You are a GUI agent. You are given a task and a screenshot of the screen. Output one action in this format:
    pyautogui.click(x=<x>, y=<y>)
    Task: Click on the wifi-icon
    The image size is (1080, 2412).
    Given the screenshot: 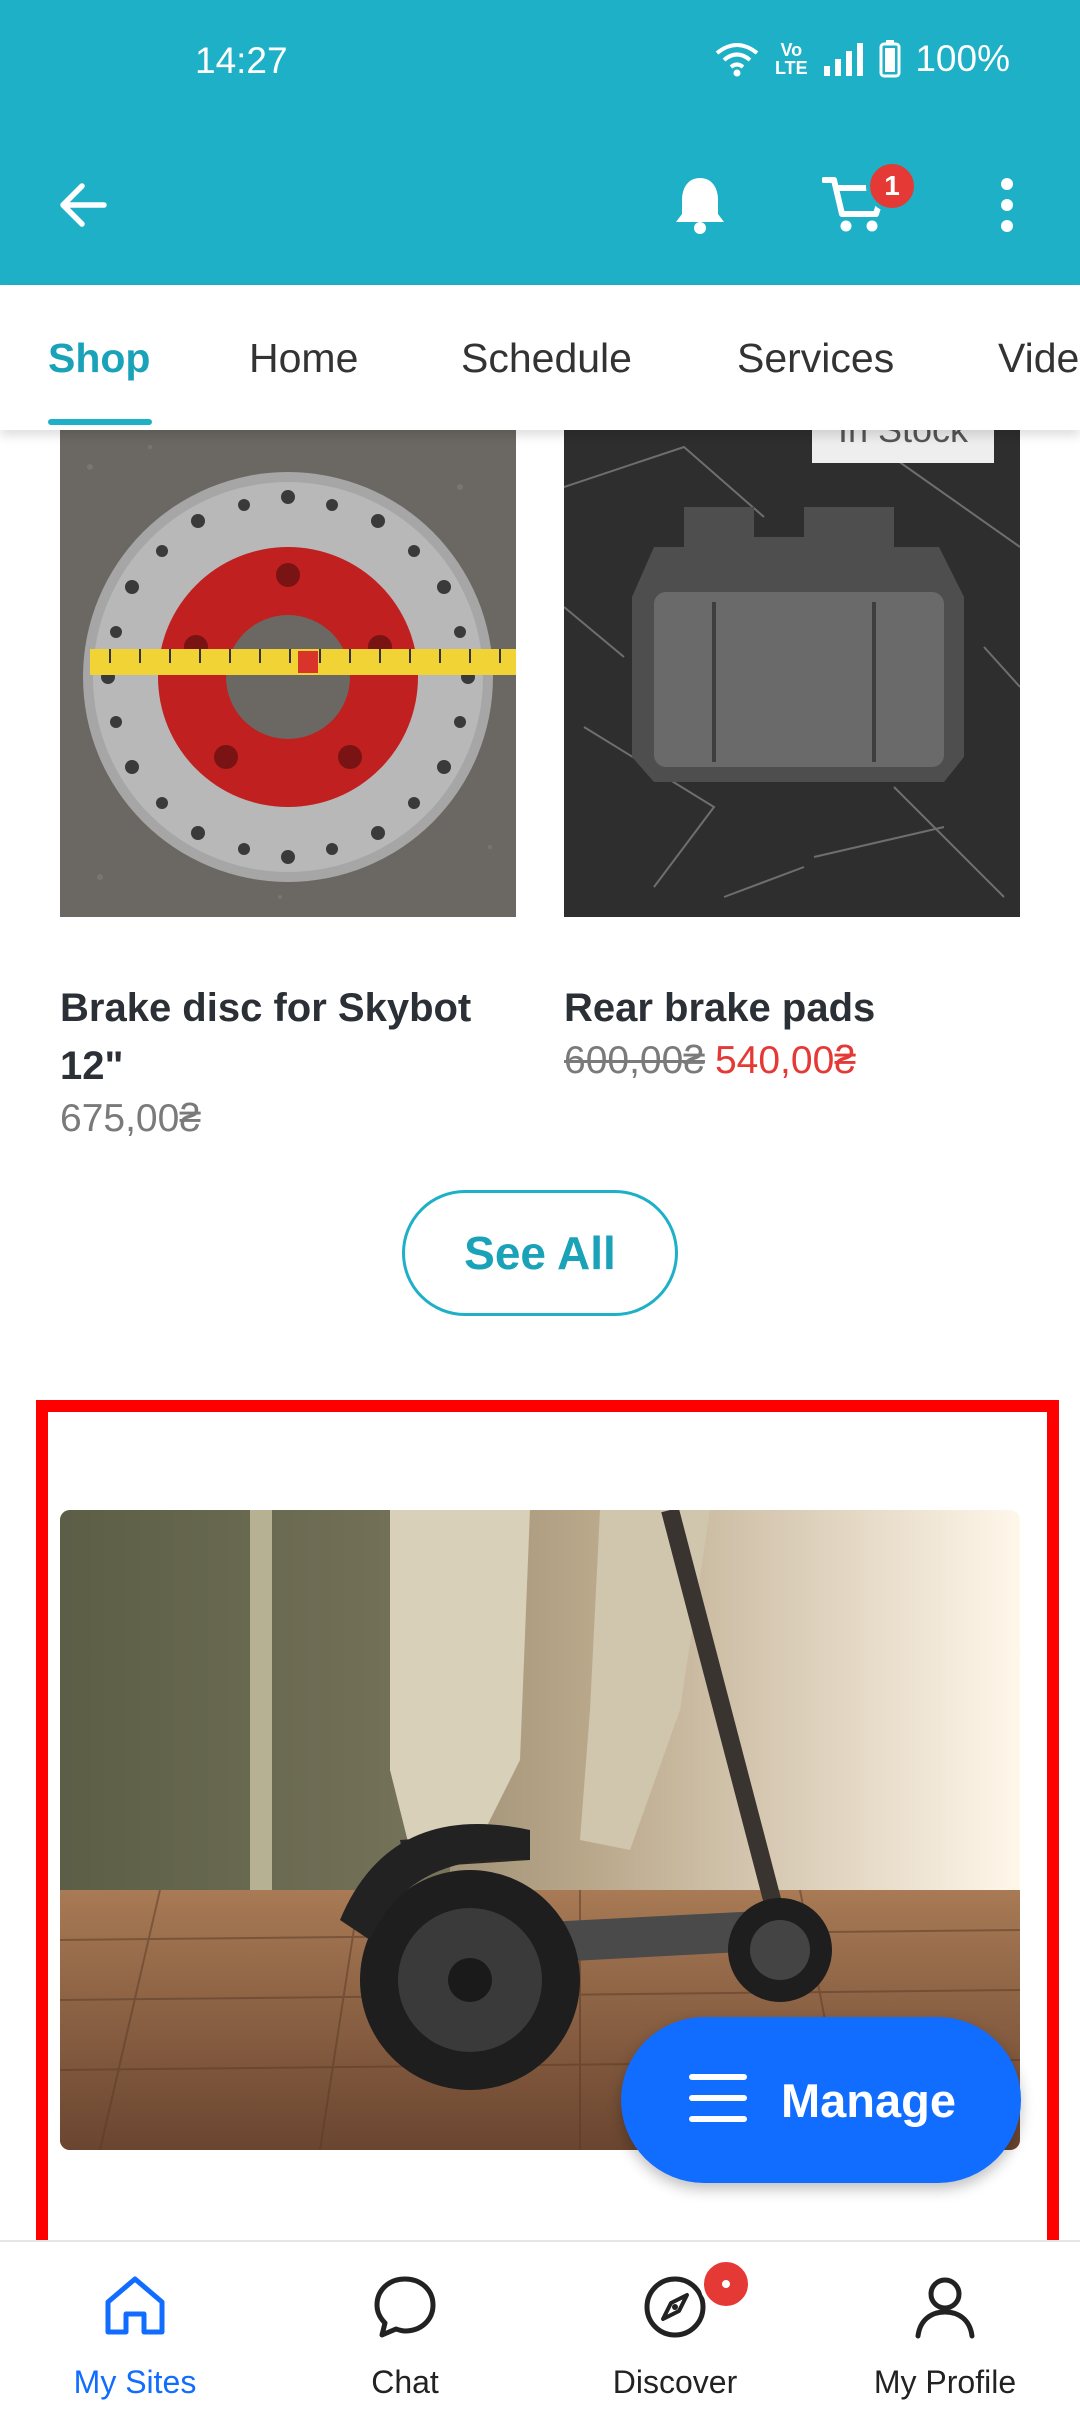 What is the action you would take?
    pyautogui.click(x=737, y=59)
    